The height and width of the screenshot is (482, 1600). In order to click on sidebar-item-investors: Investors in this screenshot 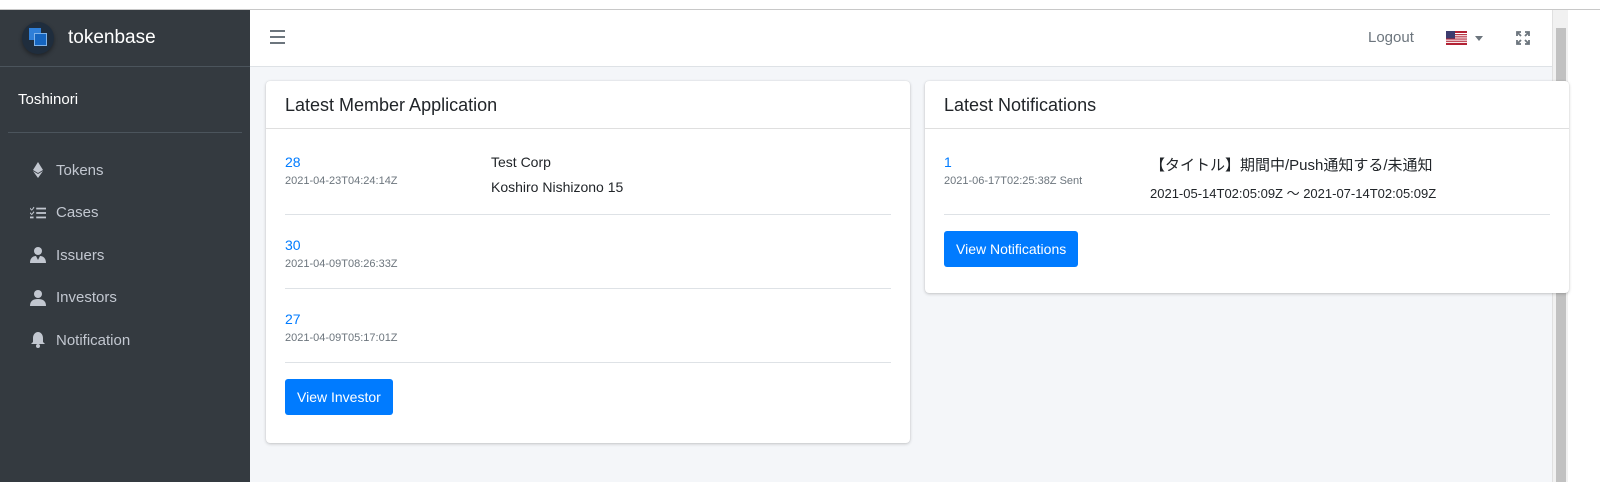, I will do `click(125, 298)`.